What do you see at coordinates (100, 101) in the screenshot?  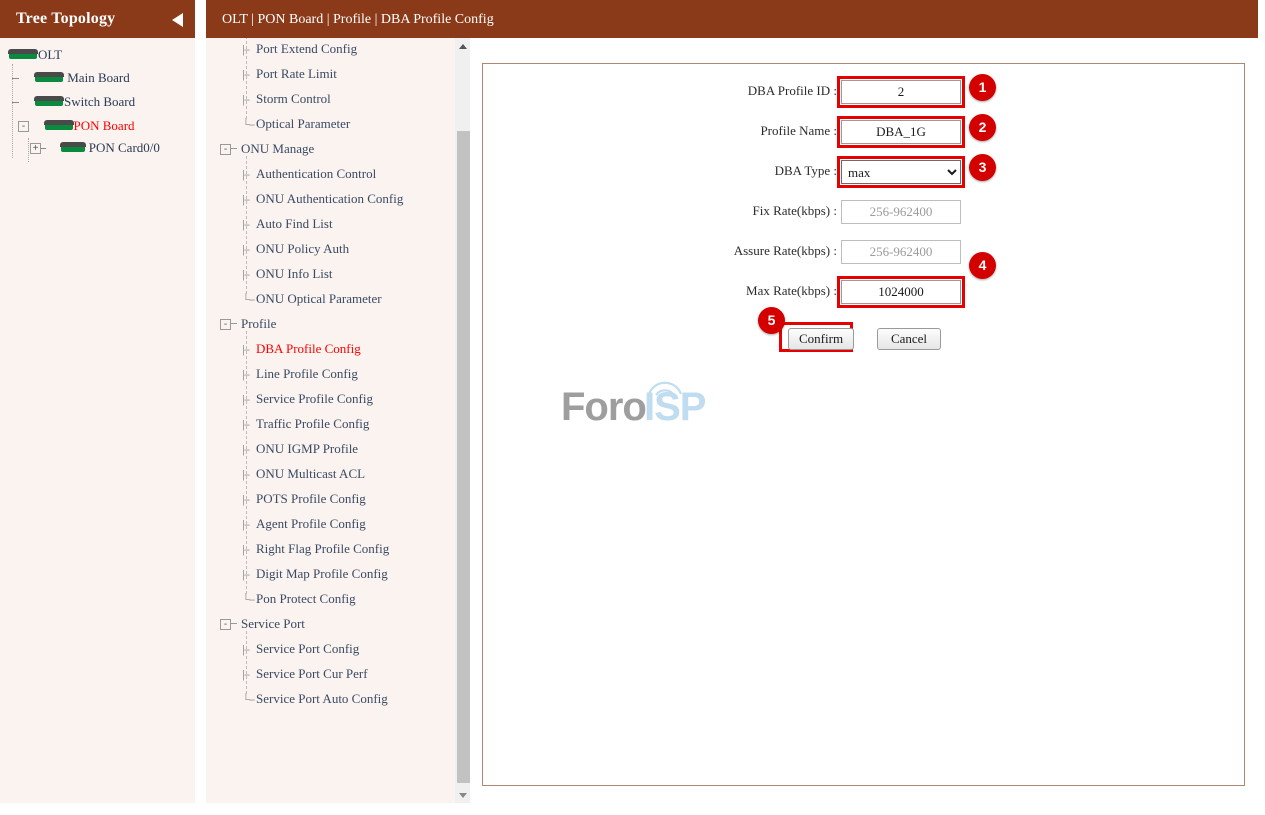 I see `tree-node-label: Switch Board` at bounding box center [100, 101].